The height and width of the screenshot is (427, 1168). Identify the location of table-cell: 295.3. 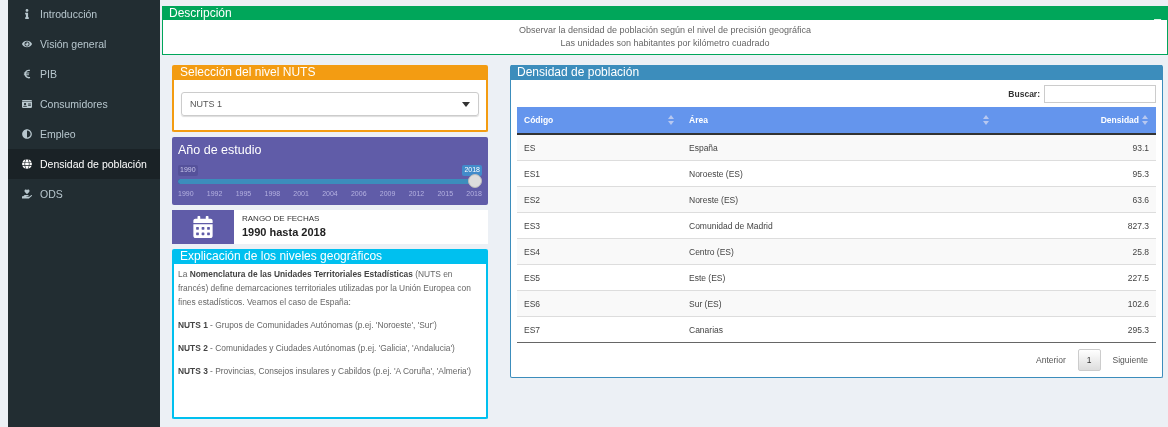
(1076, 329).